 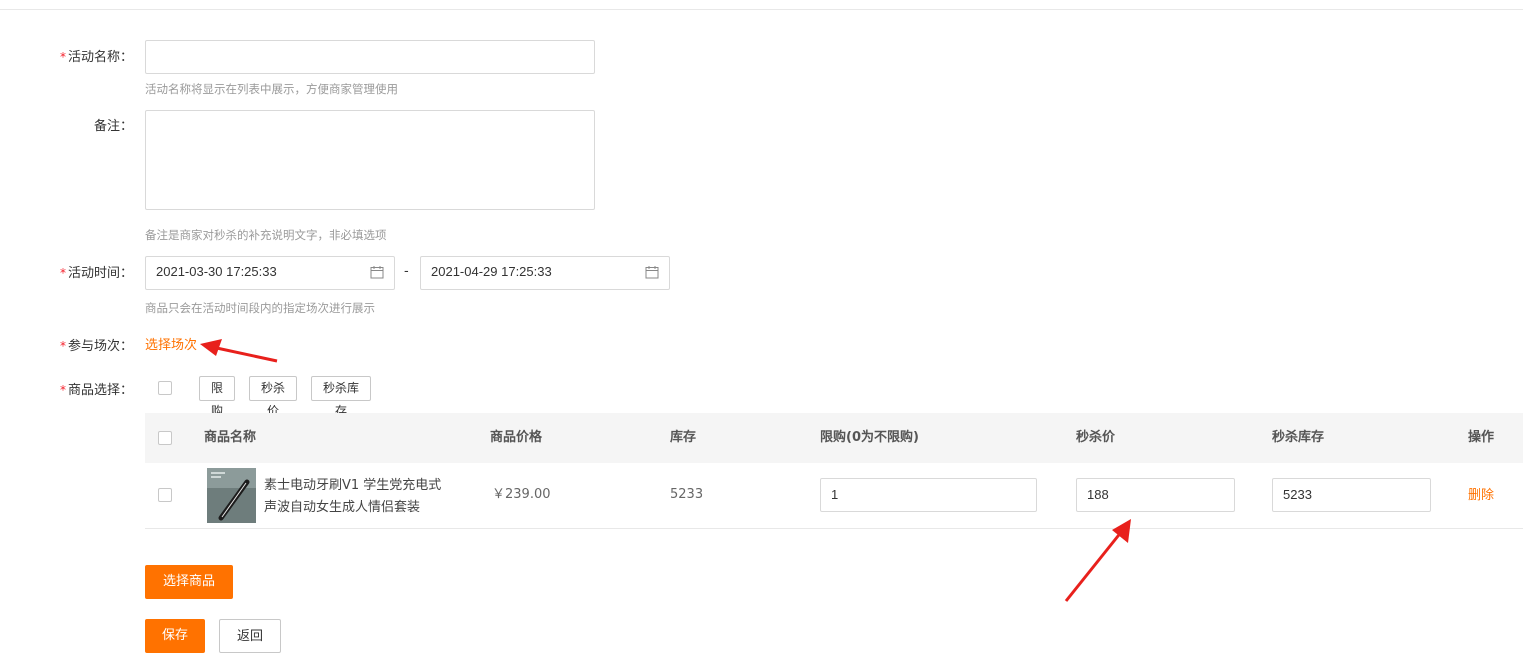 What do you see at coordinates (239, 351) in the screenshot?
I see `arrow-to-session-icon` at bounding box center [239, 351].